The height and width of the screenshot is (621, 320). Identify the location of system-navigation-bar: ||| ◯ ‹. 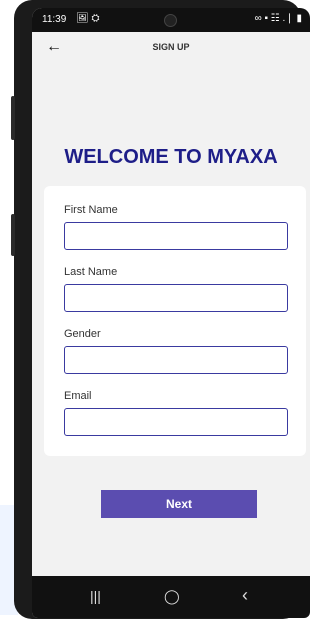
(171, 597).